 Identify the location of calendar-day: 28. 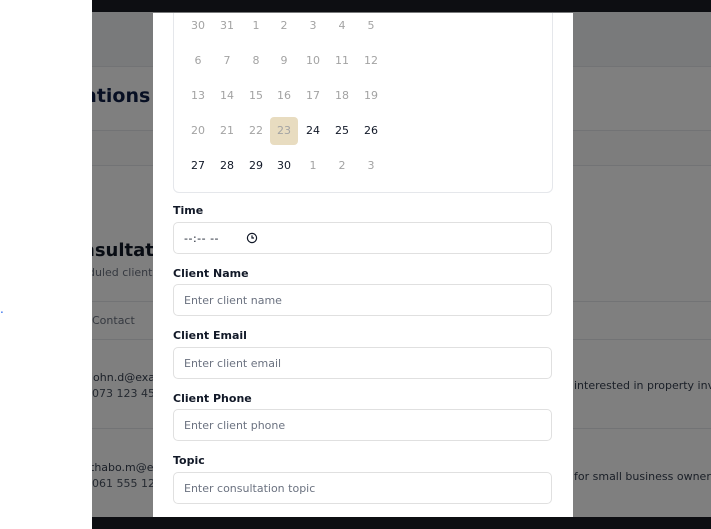
(227, 166).